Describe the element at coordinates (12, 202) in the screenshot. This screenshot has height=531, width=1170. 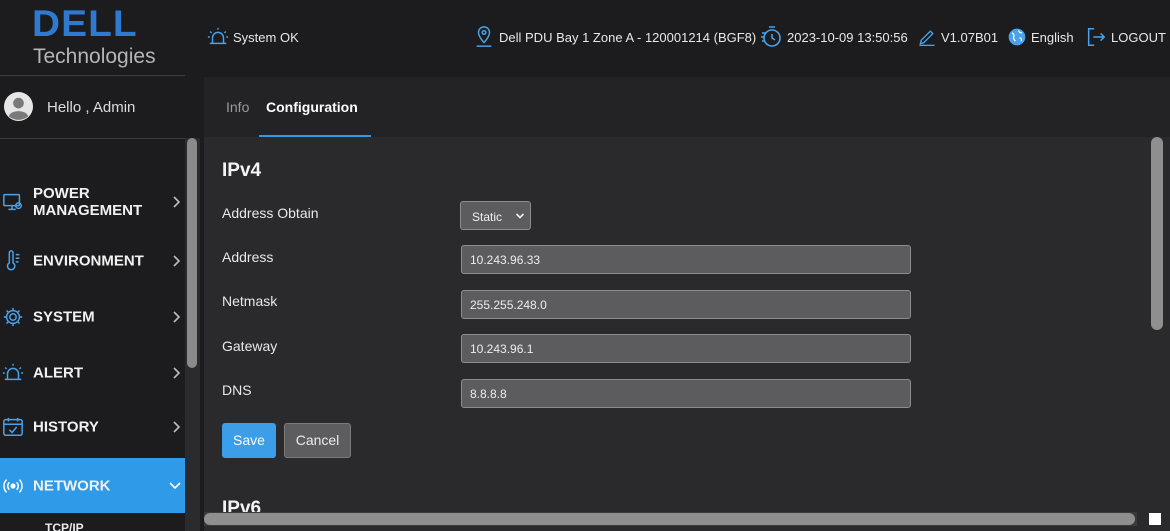
I see `monitor-icon` at that location.